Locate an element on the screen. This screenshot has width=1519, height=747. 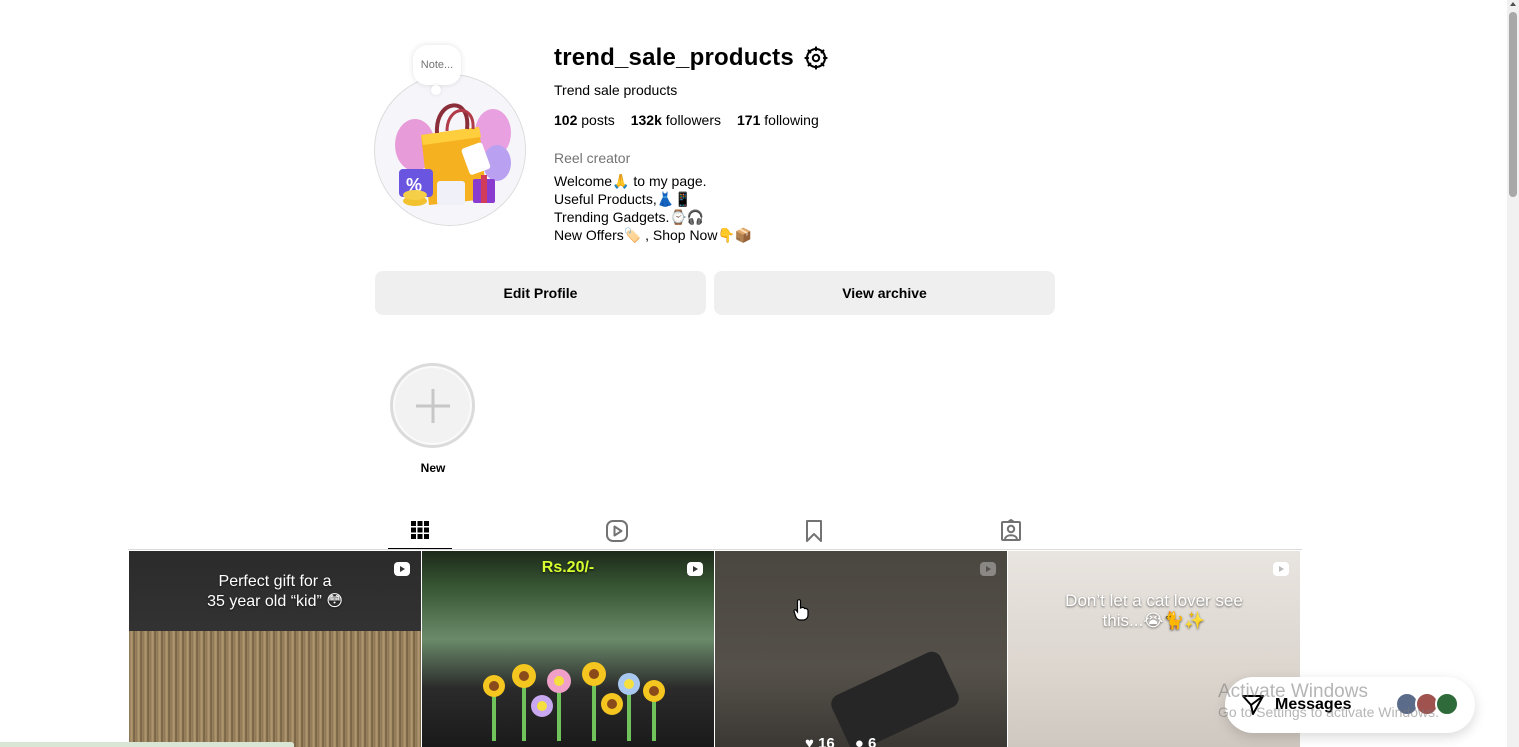
messages-label: Messages is located at coordinates (1313, 704).